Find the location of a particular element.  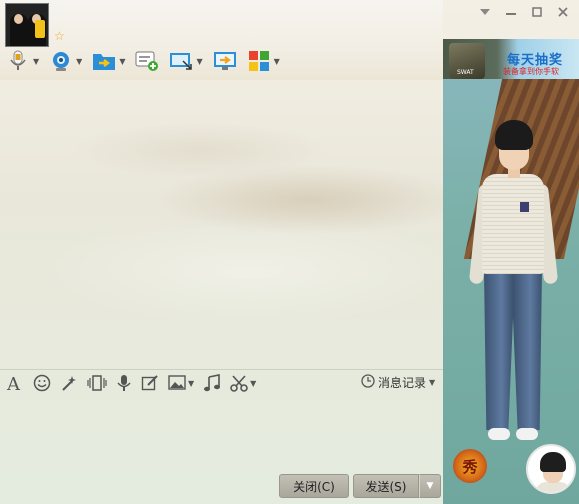

send-file-button: ▼ is located at coordinates (108, 61).